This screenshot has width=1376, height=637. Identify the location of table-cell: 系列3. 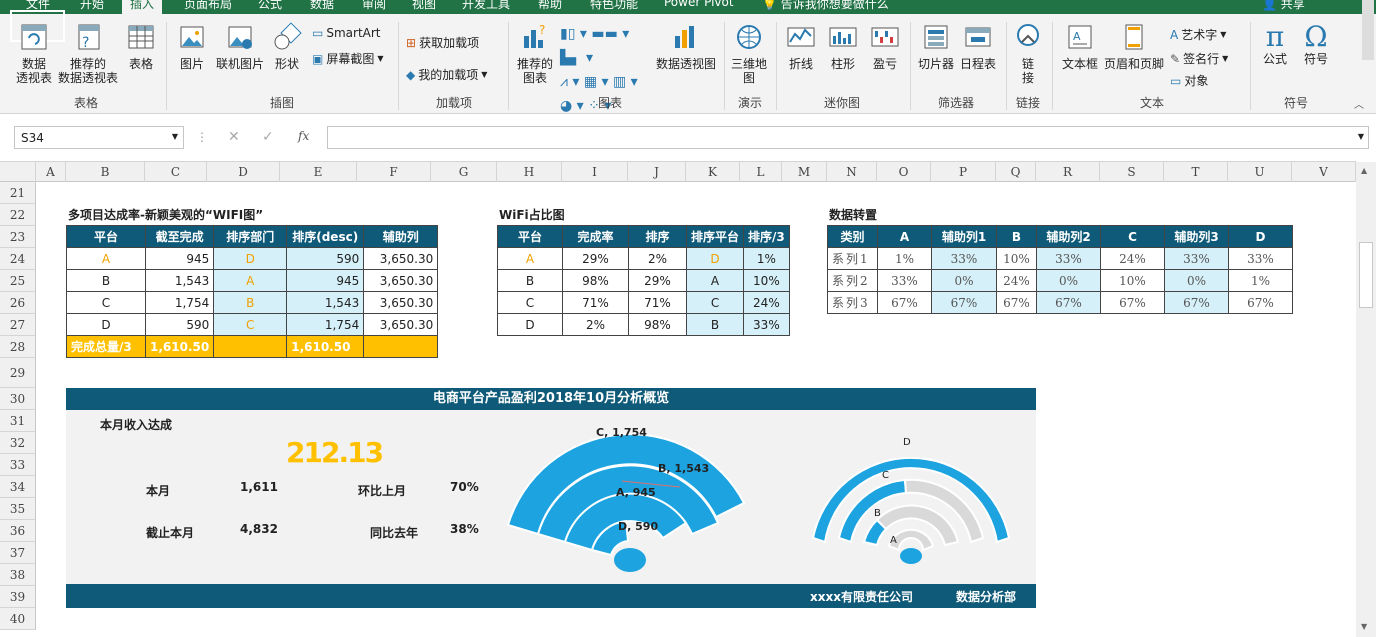
(852, 302).